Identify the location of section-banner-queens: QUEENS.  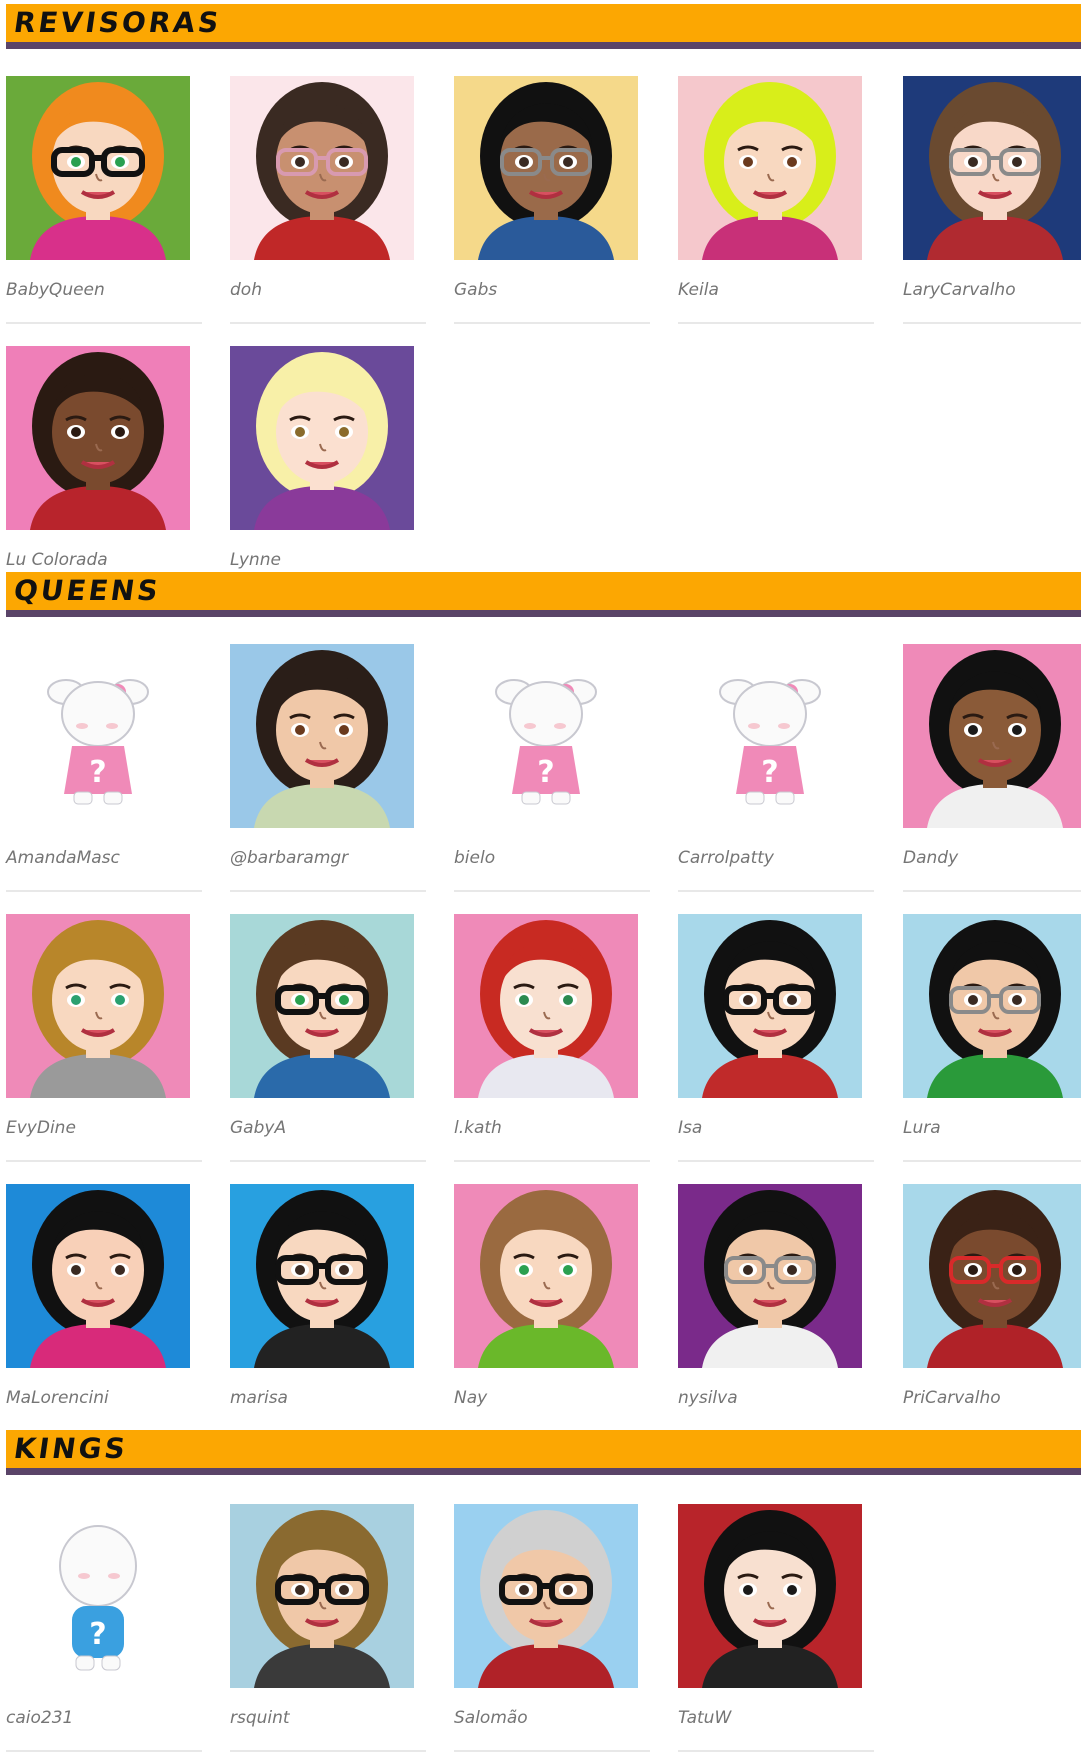
(543, 594).